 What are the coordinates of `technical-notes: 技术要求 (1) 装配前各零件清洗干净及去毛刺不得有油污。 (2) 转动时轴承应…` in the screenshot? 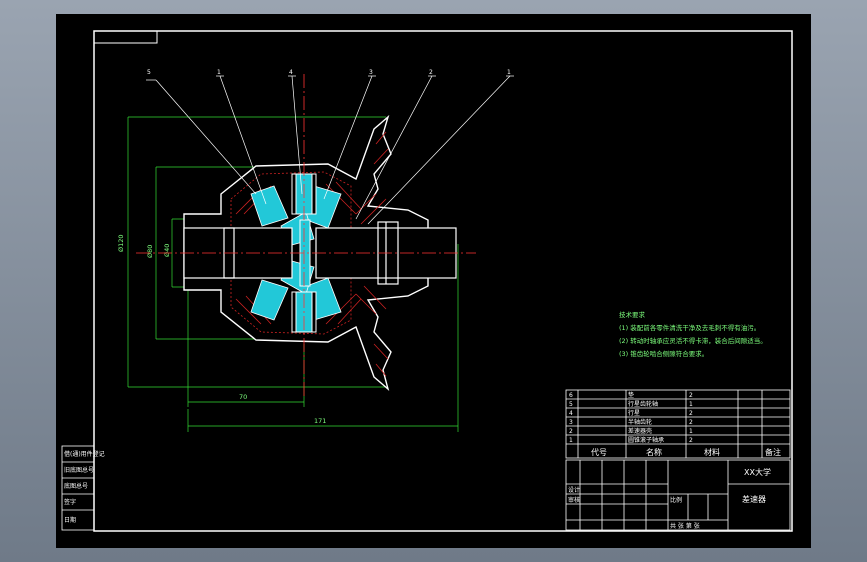 It's located at (693, 334).